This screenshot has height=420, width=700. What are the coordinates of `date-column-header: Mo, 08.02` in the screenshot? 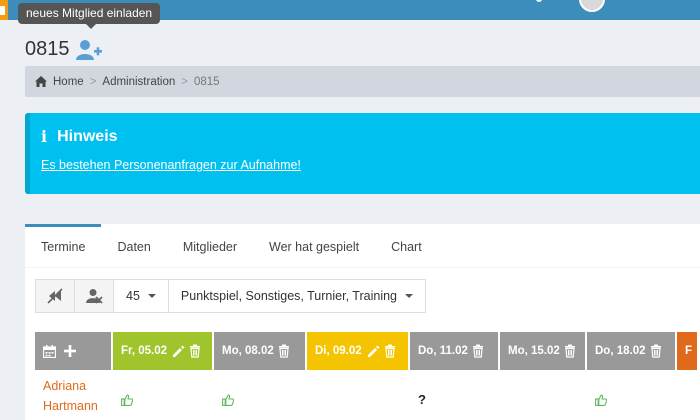 It's located at (259, 351).